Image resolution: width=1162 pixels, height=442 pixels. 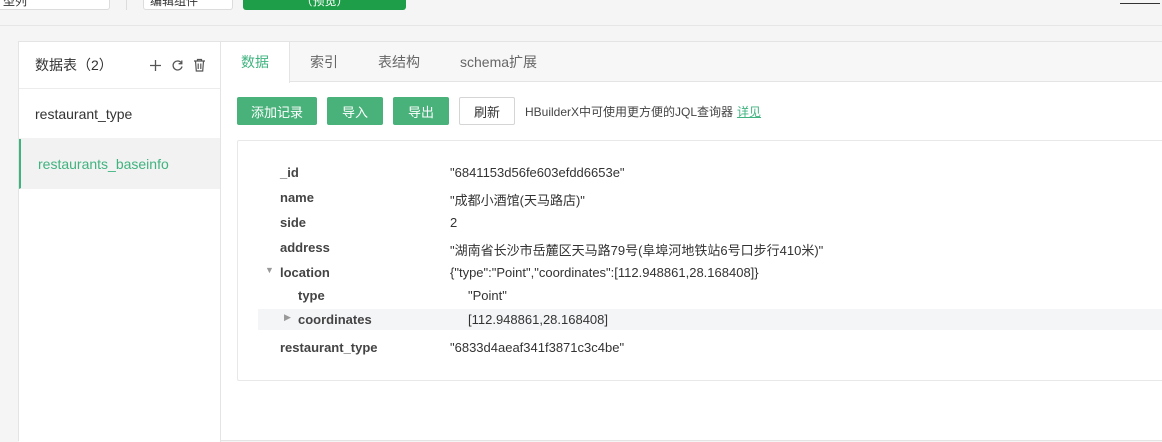 I want to click on refresh-icon, so click(x=177, y=65).